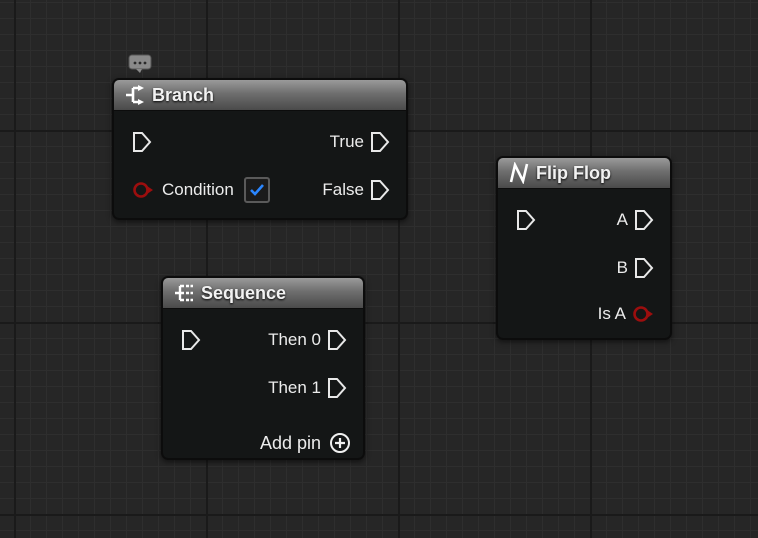  What do you see at coordinates (340, 443) in the screenshot?
I see `add-circle-icon` at bounding box center [340, 443].